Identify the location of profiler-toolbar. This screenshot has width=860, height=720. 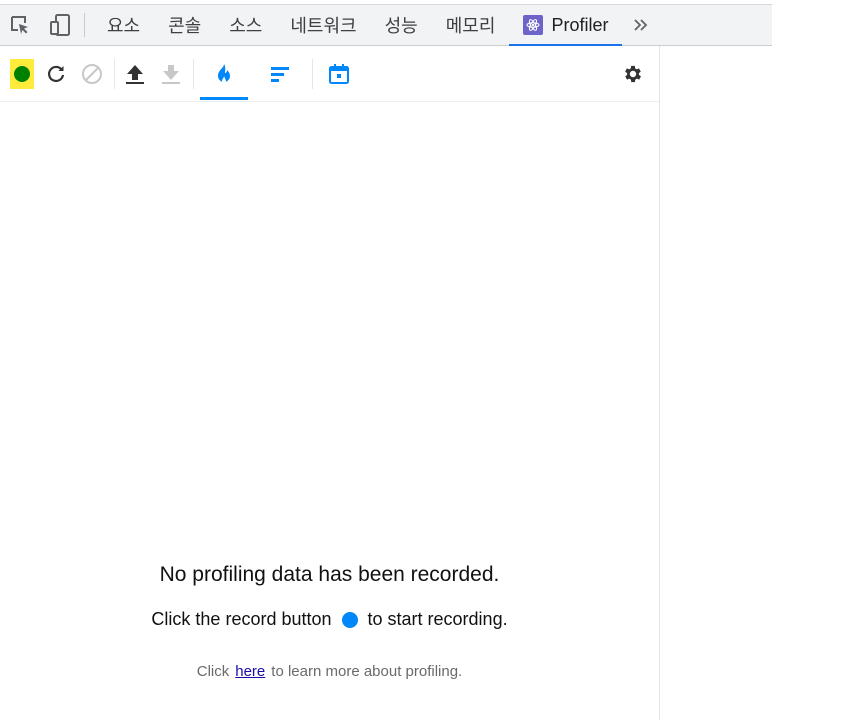
(329, 74).